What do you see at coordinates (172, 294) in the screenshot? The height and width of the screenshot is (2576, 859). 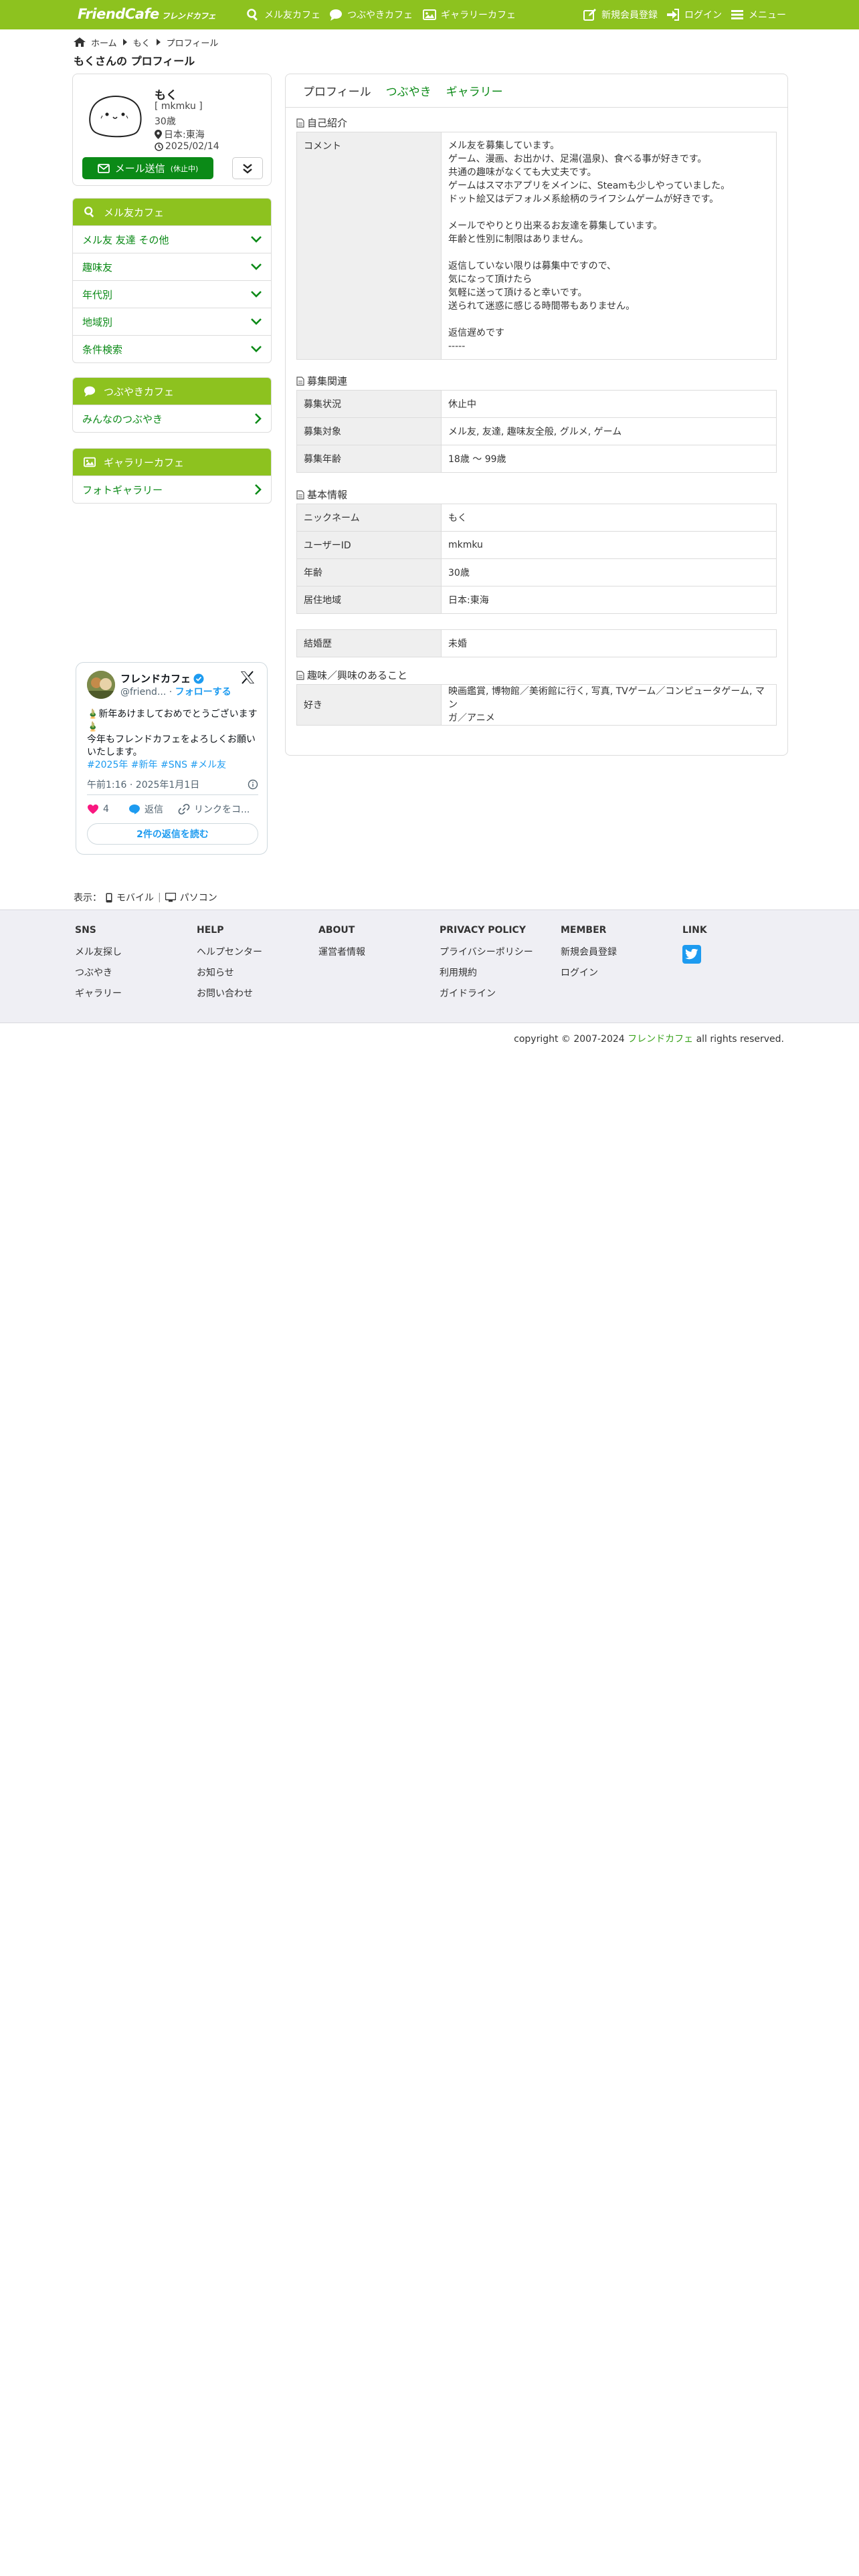 I see `sidebar-item-by-age: 年代別` at bounding box center [172, 294].